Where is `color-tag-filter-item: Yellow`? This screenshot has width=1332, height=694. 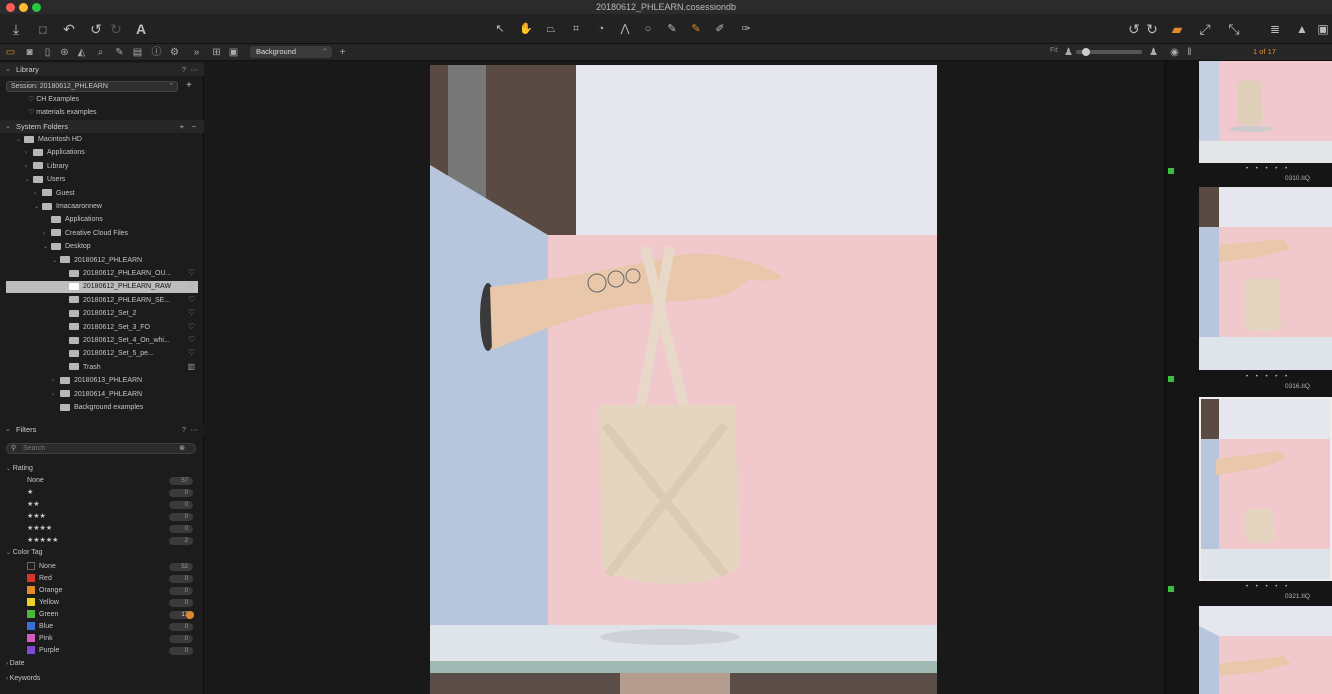
color-tag-filter-item: Yellow is located at coordinates (43, 603).